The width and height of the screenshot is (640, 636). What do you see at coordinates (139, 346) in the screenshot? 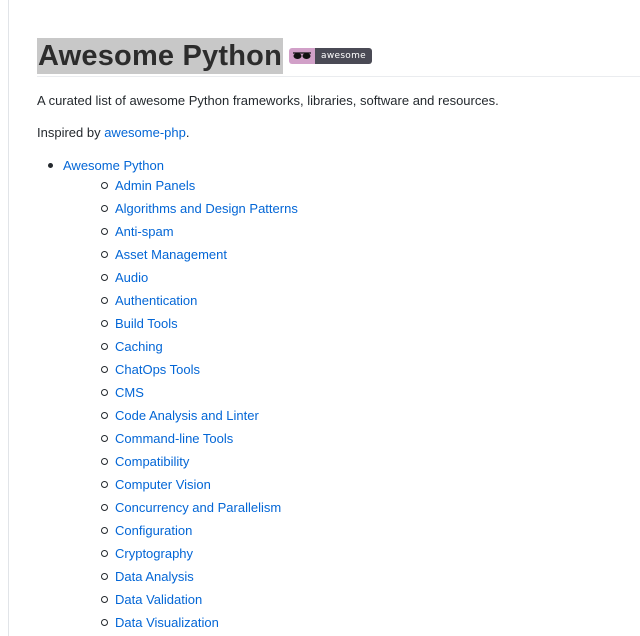
I see `toc-link: Caching` at bounding box center [139, 346].